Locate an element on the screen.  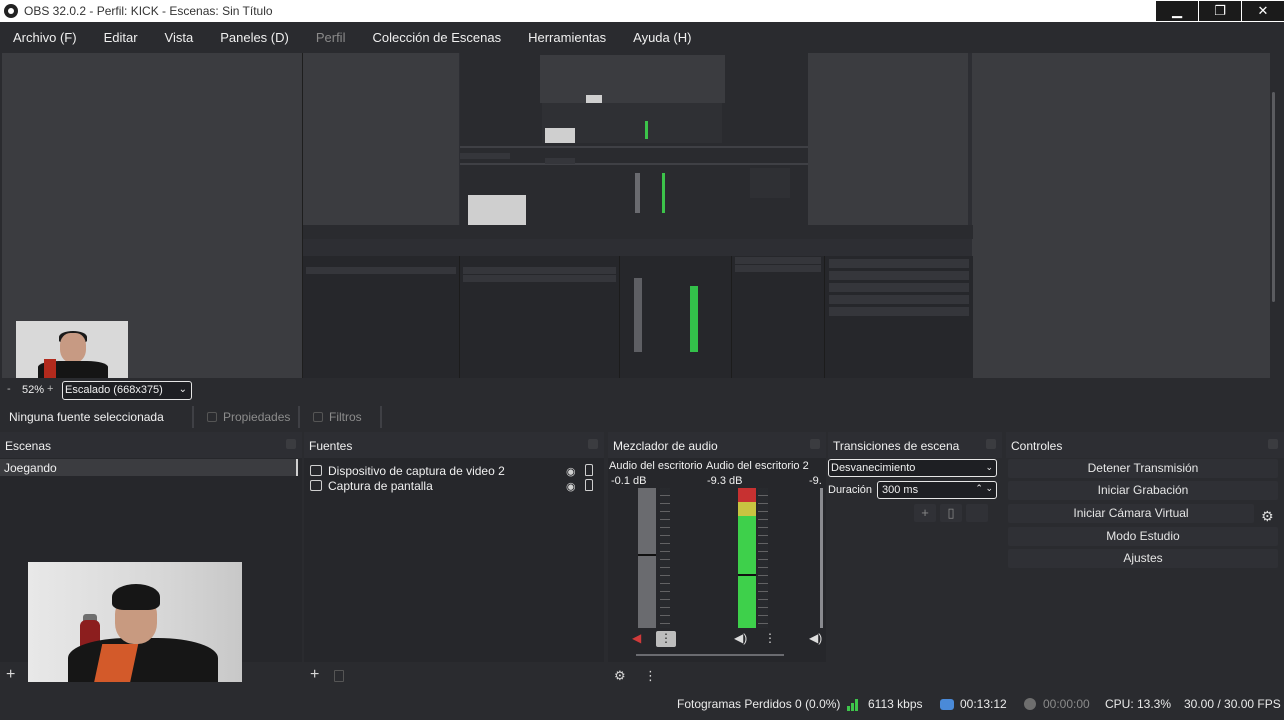
filter-icon is located at coordinates (318, 417).